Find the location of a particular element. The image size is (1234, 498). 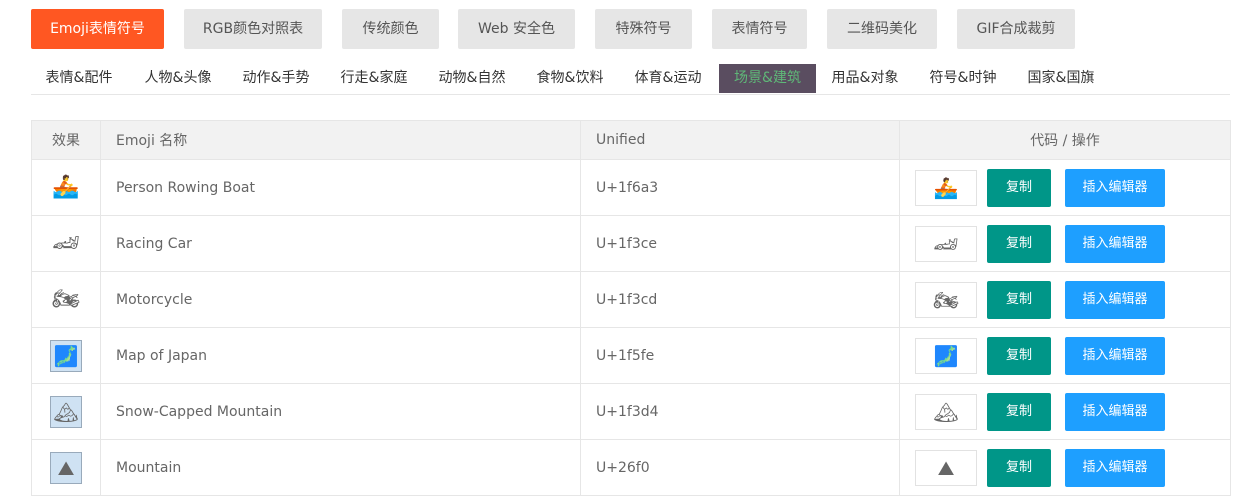

emoji-name: Person Rowing Boat is located at coordinates (340, 187).